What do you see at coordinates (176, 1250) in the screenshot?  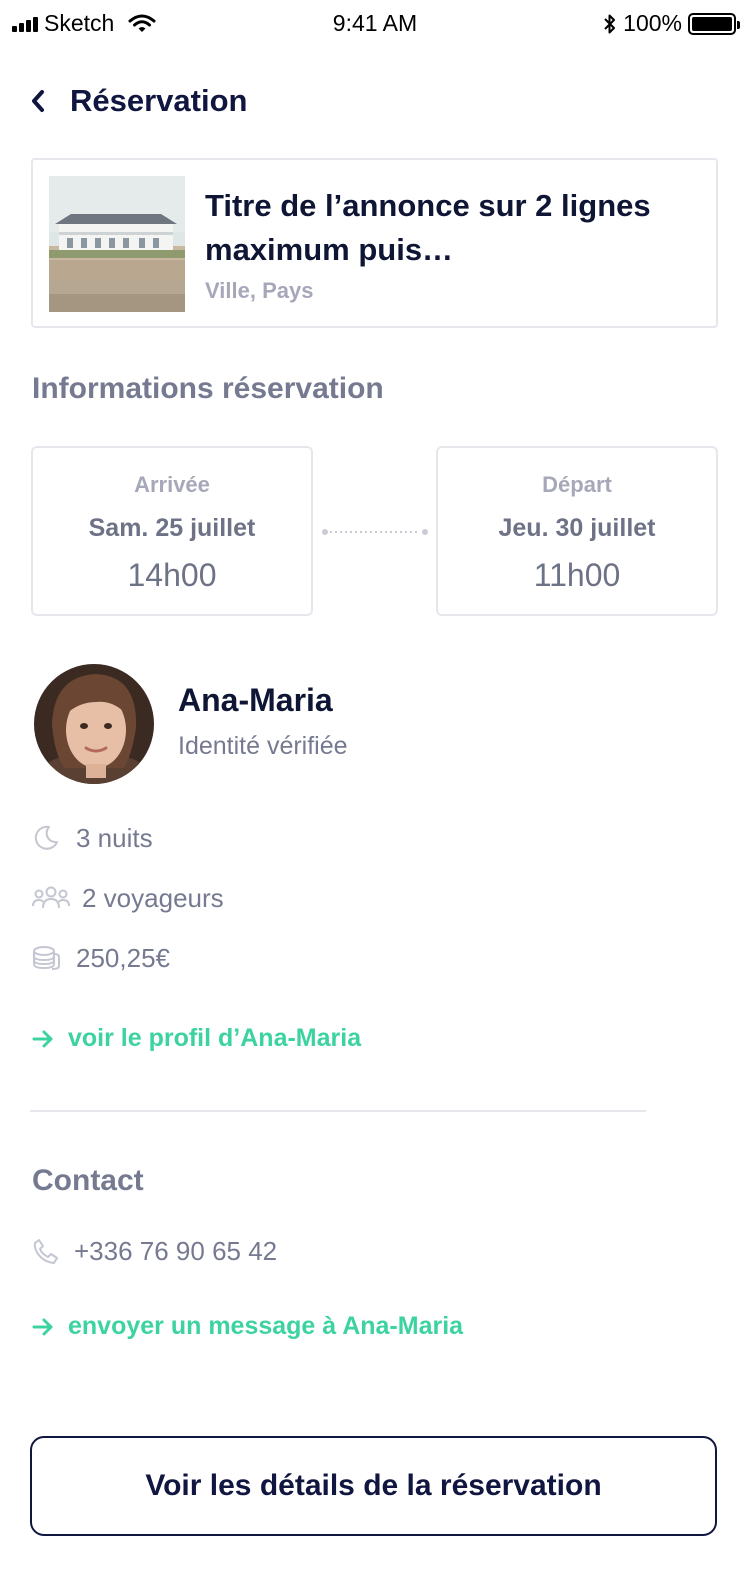 I see `phone-number: +336 76 90 65 42` at bounding box center [176, 1250].